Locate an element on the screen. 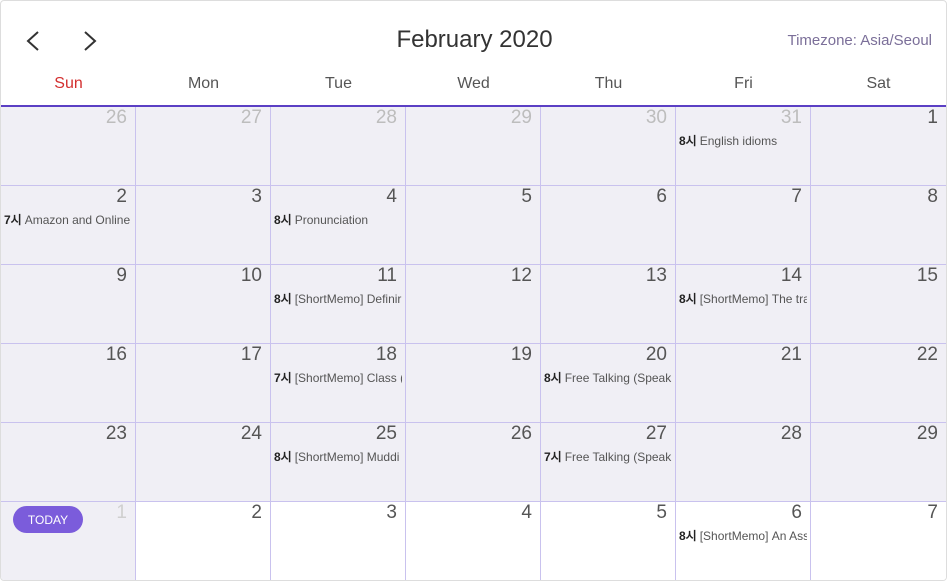 Image resolution: width=947 pixels, height=581 pixels. day-number: 28 is located at coordinates (386, 117).